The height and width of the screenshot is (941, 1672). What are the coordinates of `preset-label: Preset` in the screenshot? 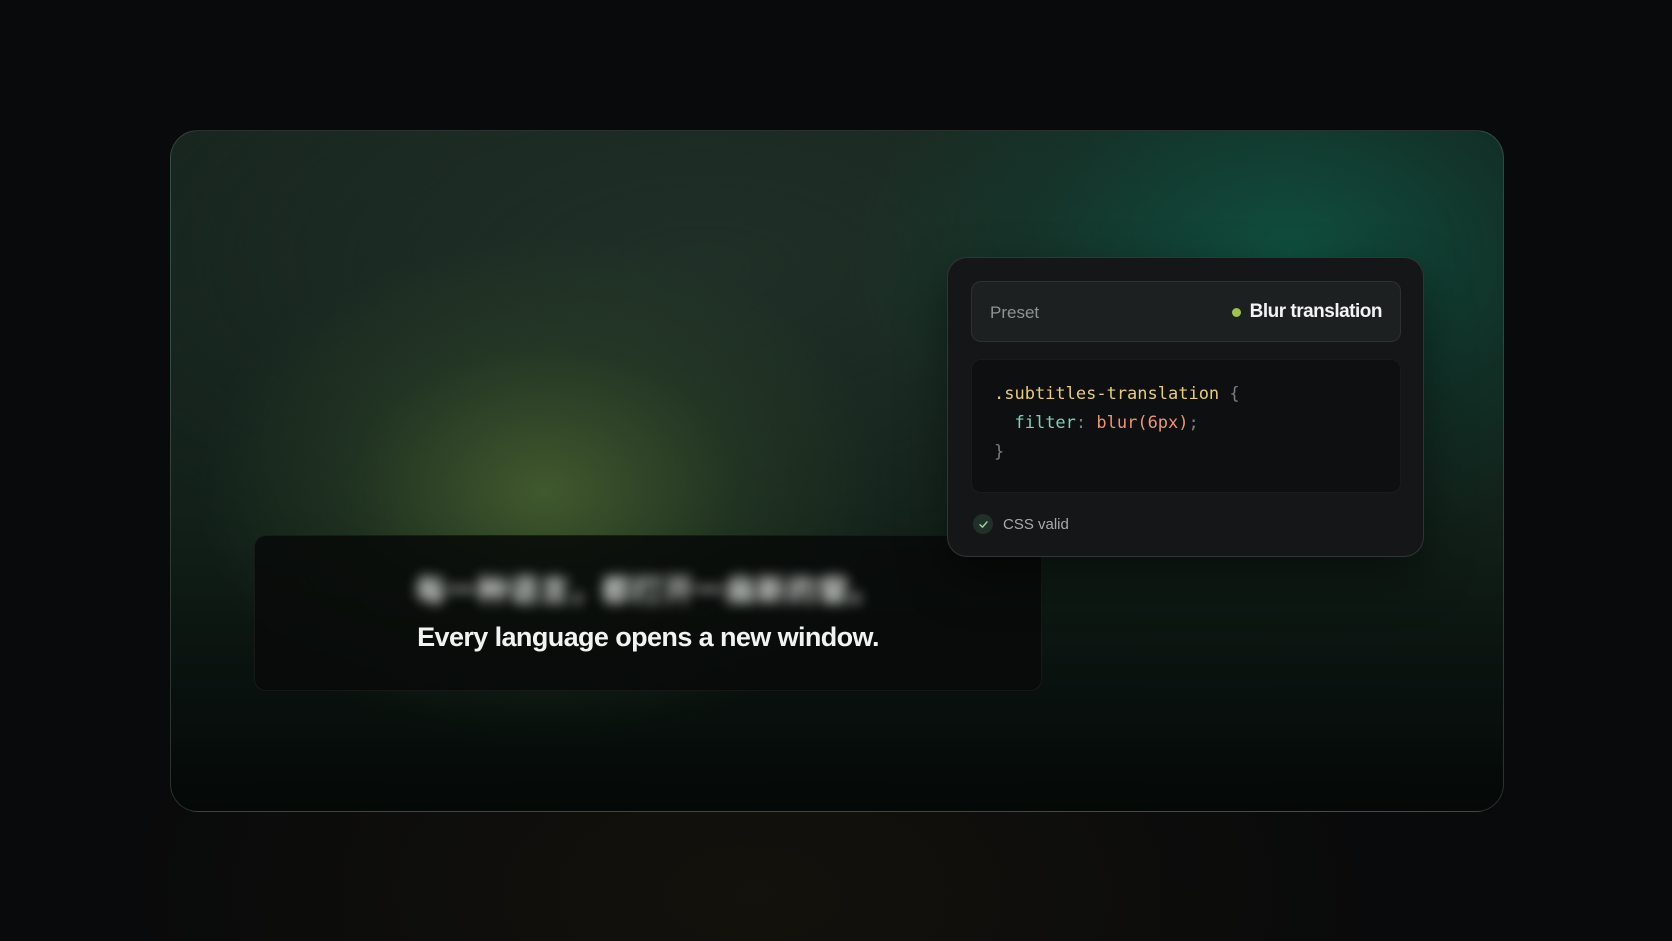 It's located at (1015, 312).